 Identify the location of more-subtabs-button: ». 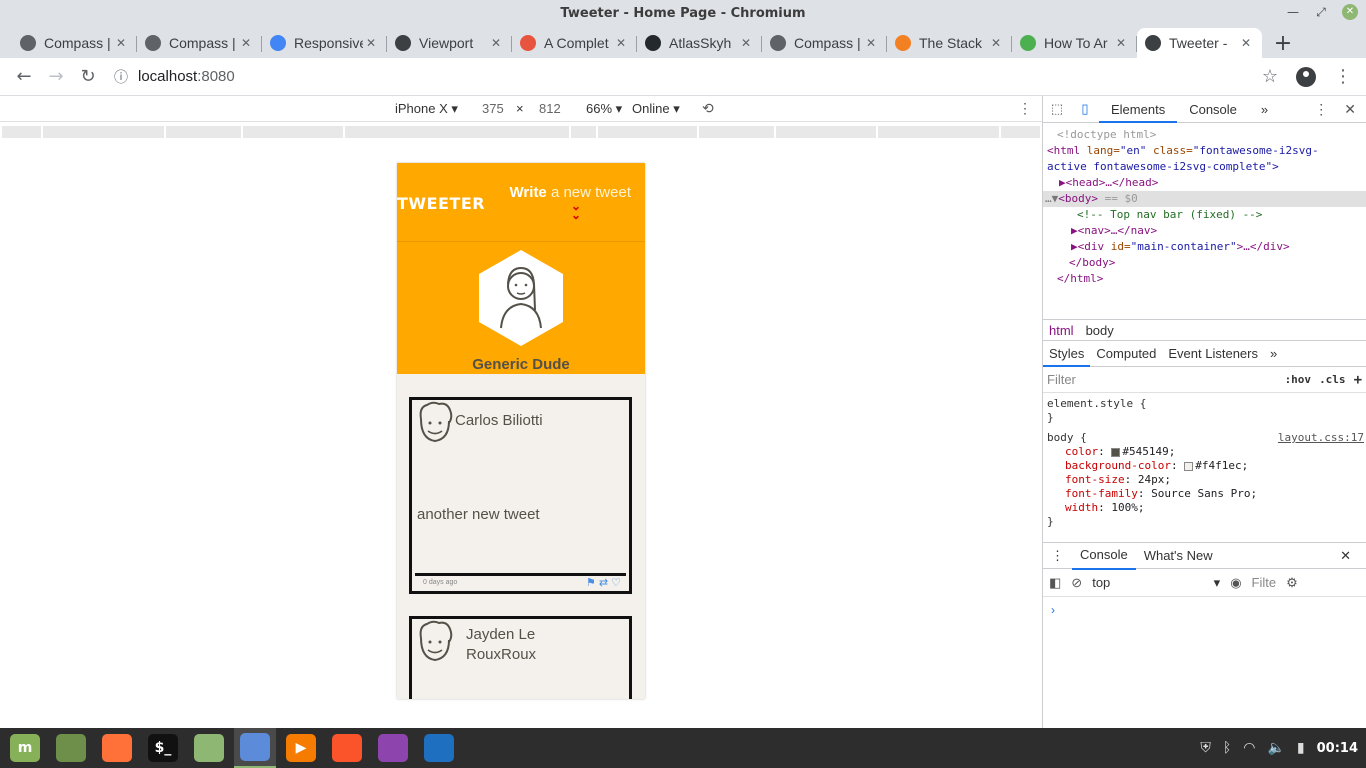
(1273, 354).